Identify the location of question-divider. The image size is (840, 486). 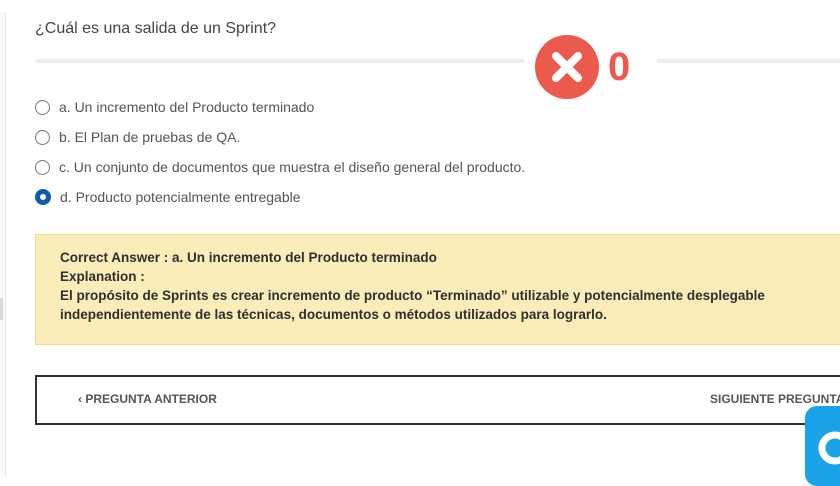
(437, 61).